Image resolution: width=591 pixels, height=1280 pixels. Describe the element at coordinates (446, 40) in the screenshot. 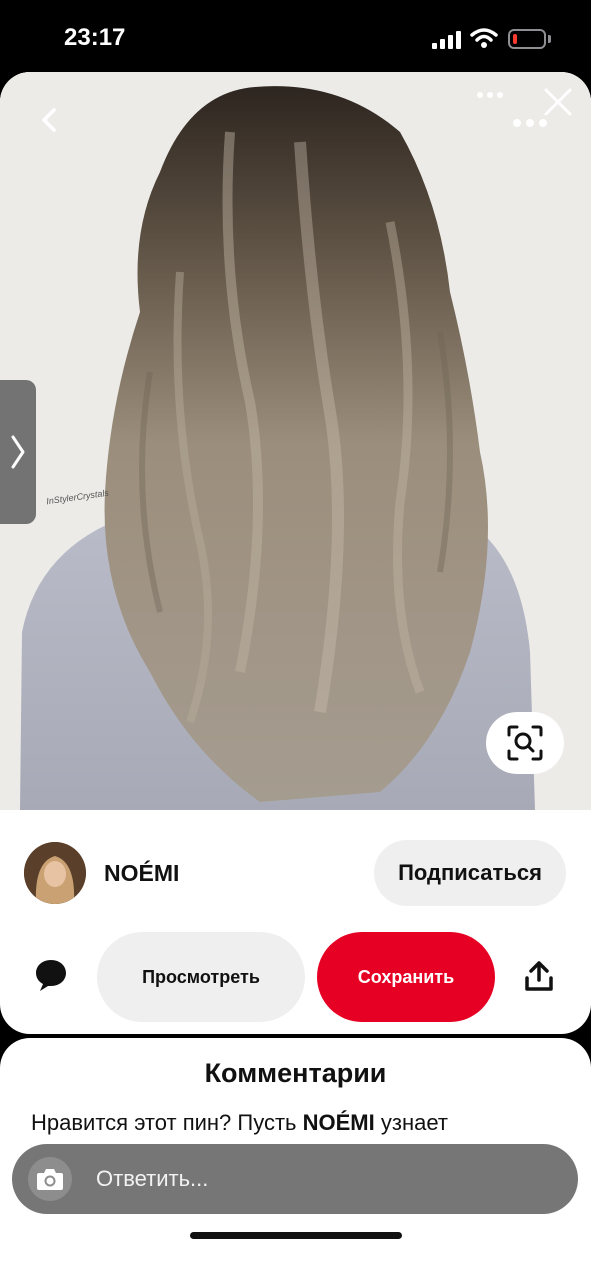

I see `cellular-signal-icon` at that location.